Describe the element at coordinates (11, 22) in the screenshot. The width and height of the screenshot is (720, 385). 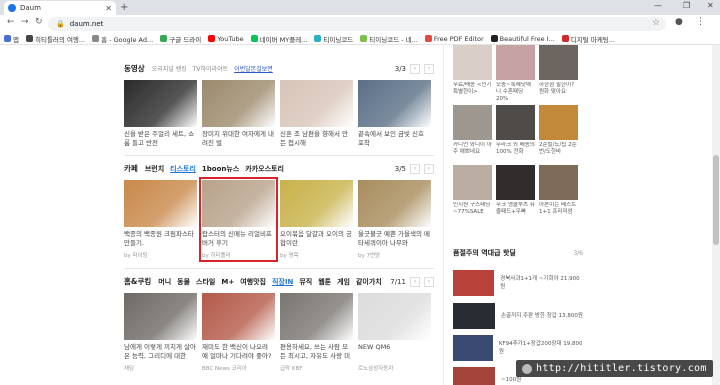
I see `back-icon: ←` at that location.